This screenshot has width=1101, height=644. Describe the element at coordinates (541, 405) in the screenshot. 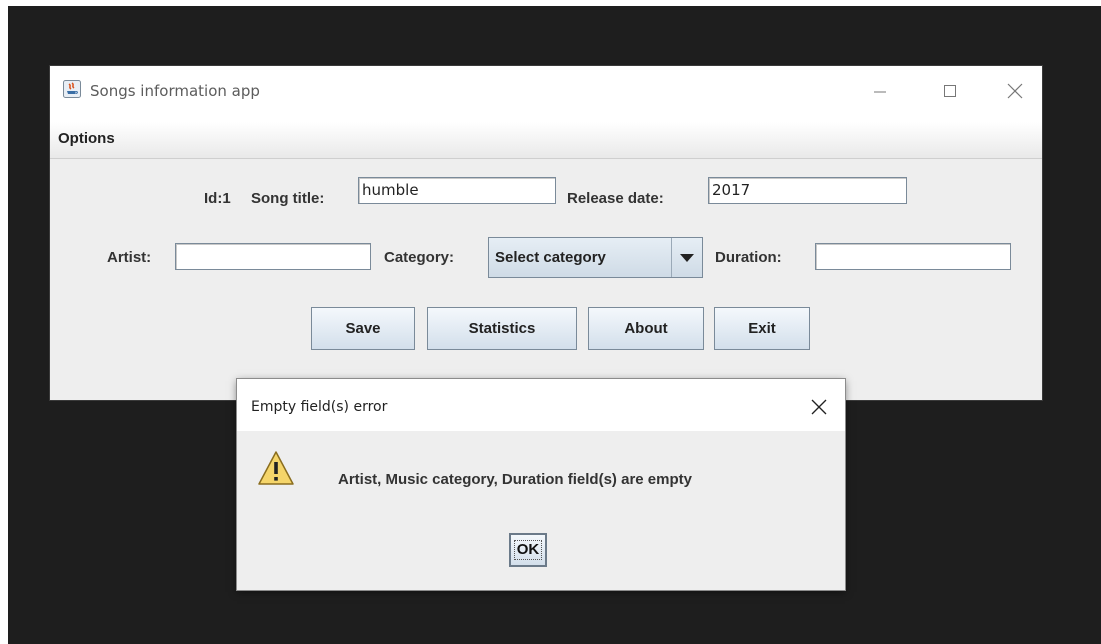

I see `dialog-titlebar: Empty field(s) error` at that location.